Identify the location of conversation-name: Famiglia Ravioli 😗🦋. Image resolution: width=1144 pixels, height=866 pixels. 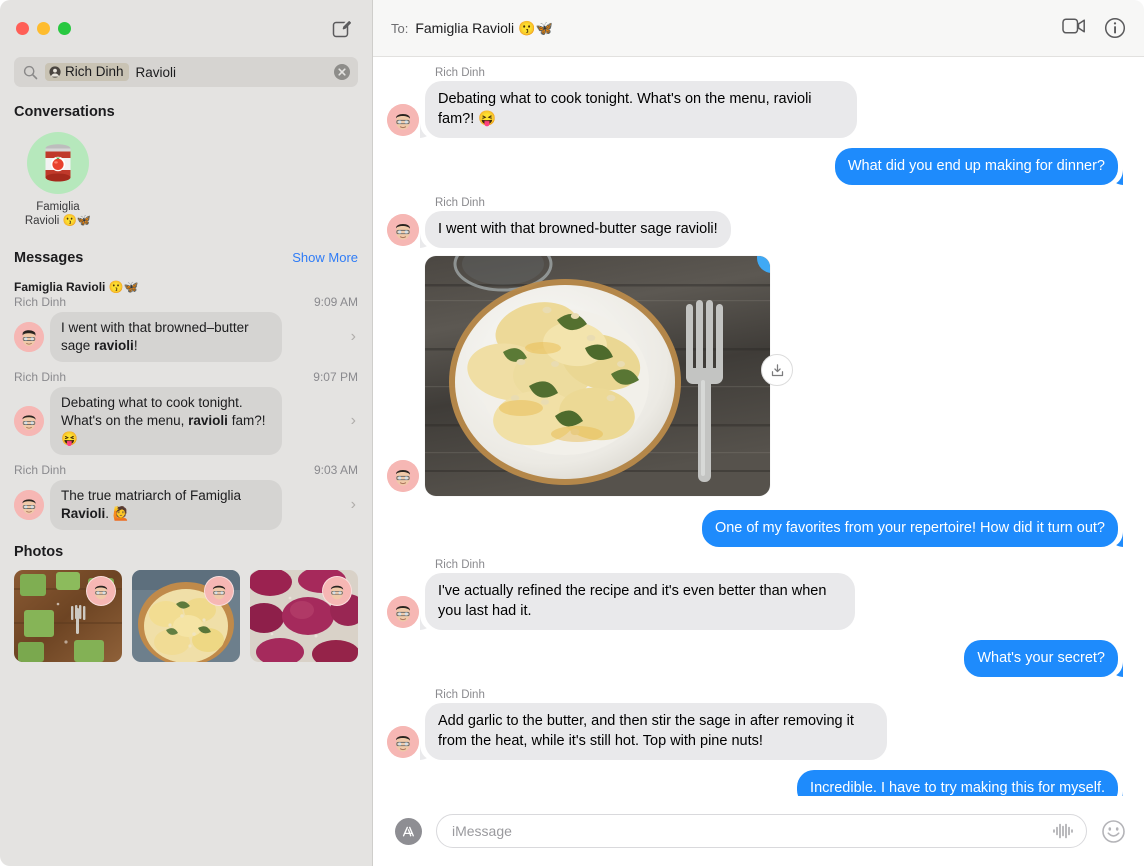
(58, 214).